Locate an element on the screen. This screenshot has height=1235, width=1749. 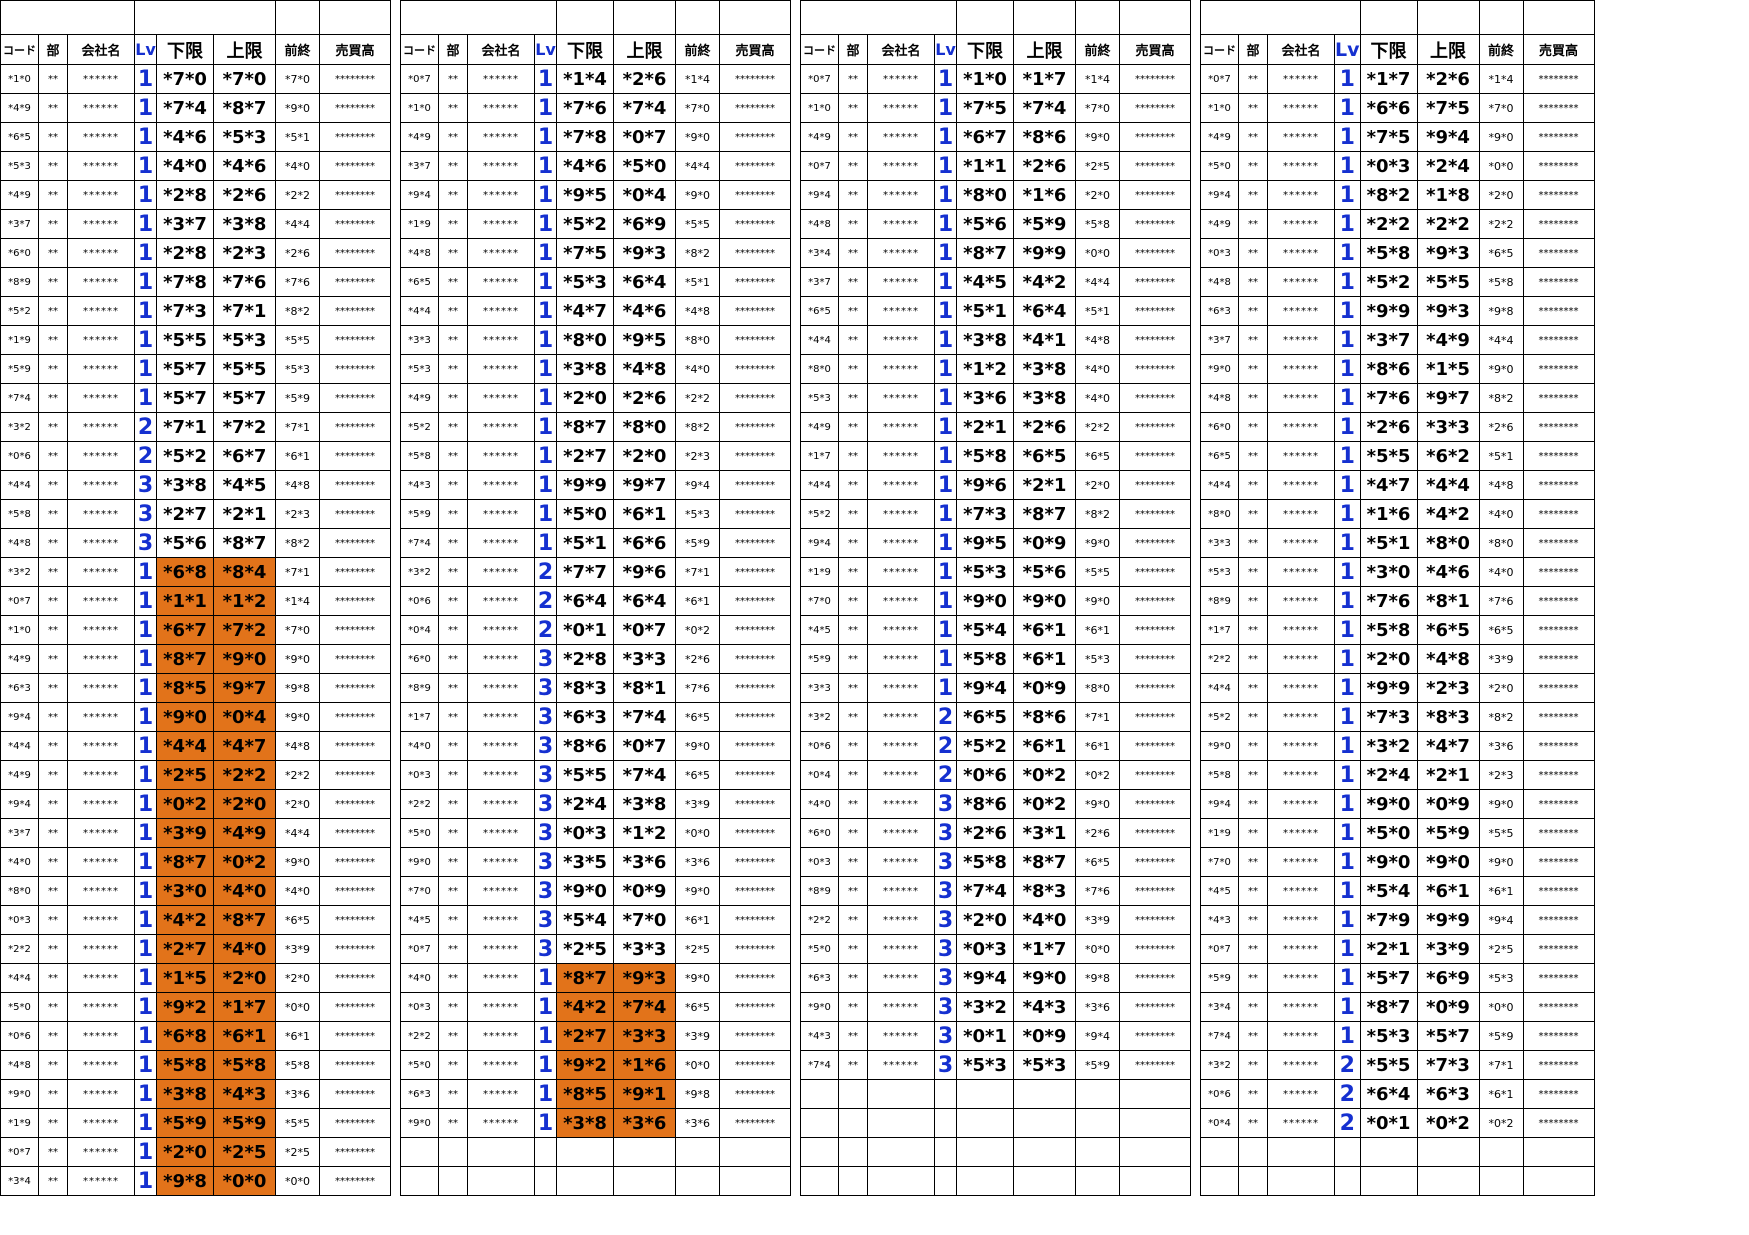
upper-limit: *9*9 is located at coordinates (1448, 920).